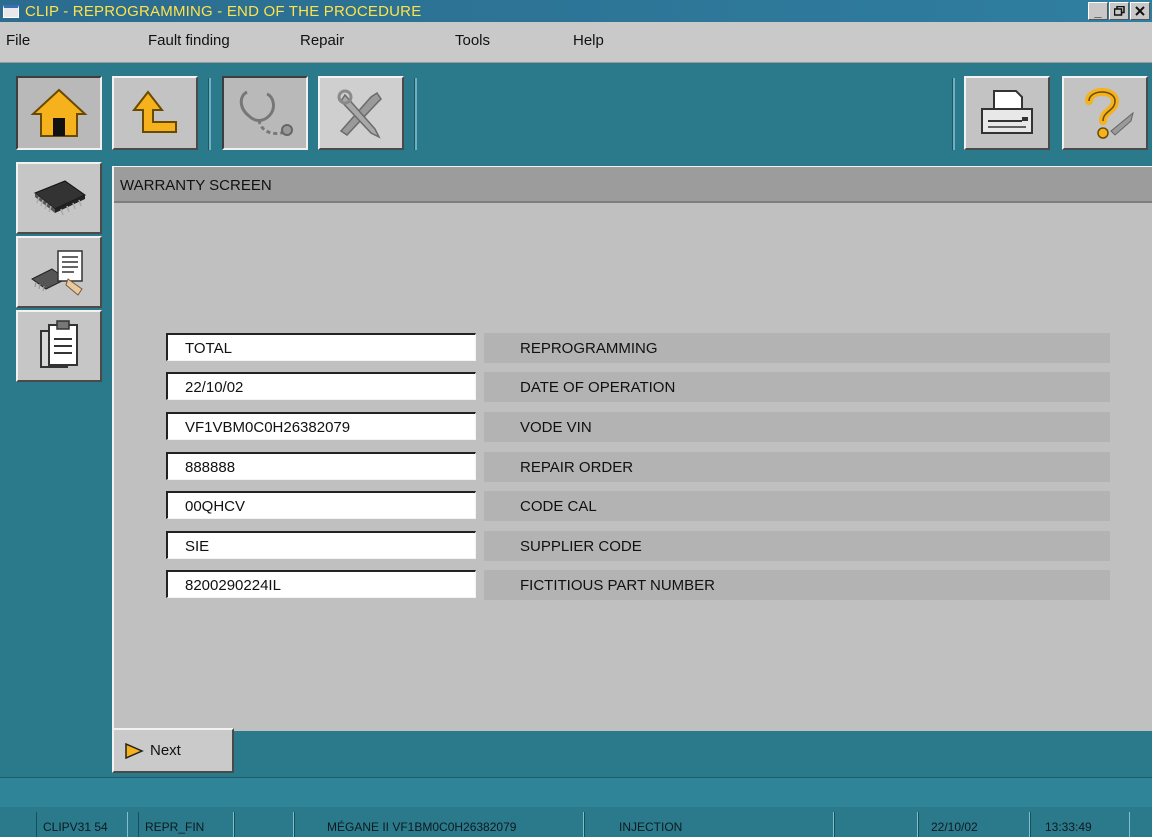 The height and width of the screenshot is (837, 1152). I want to click on field-row-repair-order: 888888 REPAIR ORDER, so click(638, 467).